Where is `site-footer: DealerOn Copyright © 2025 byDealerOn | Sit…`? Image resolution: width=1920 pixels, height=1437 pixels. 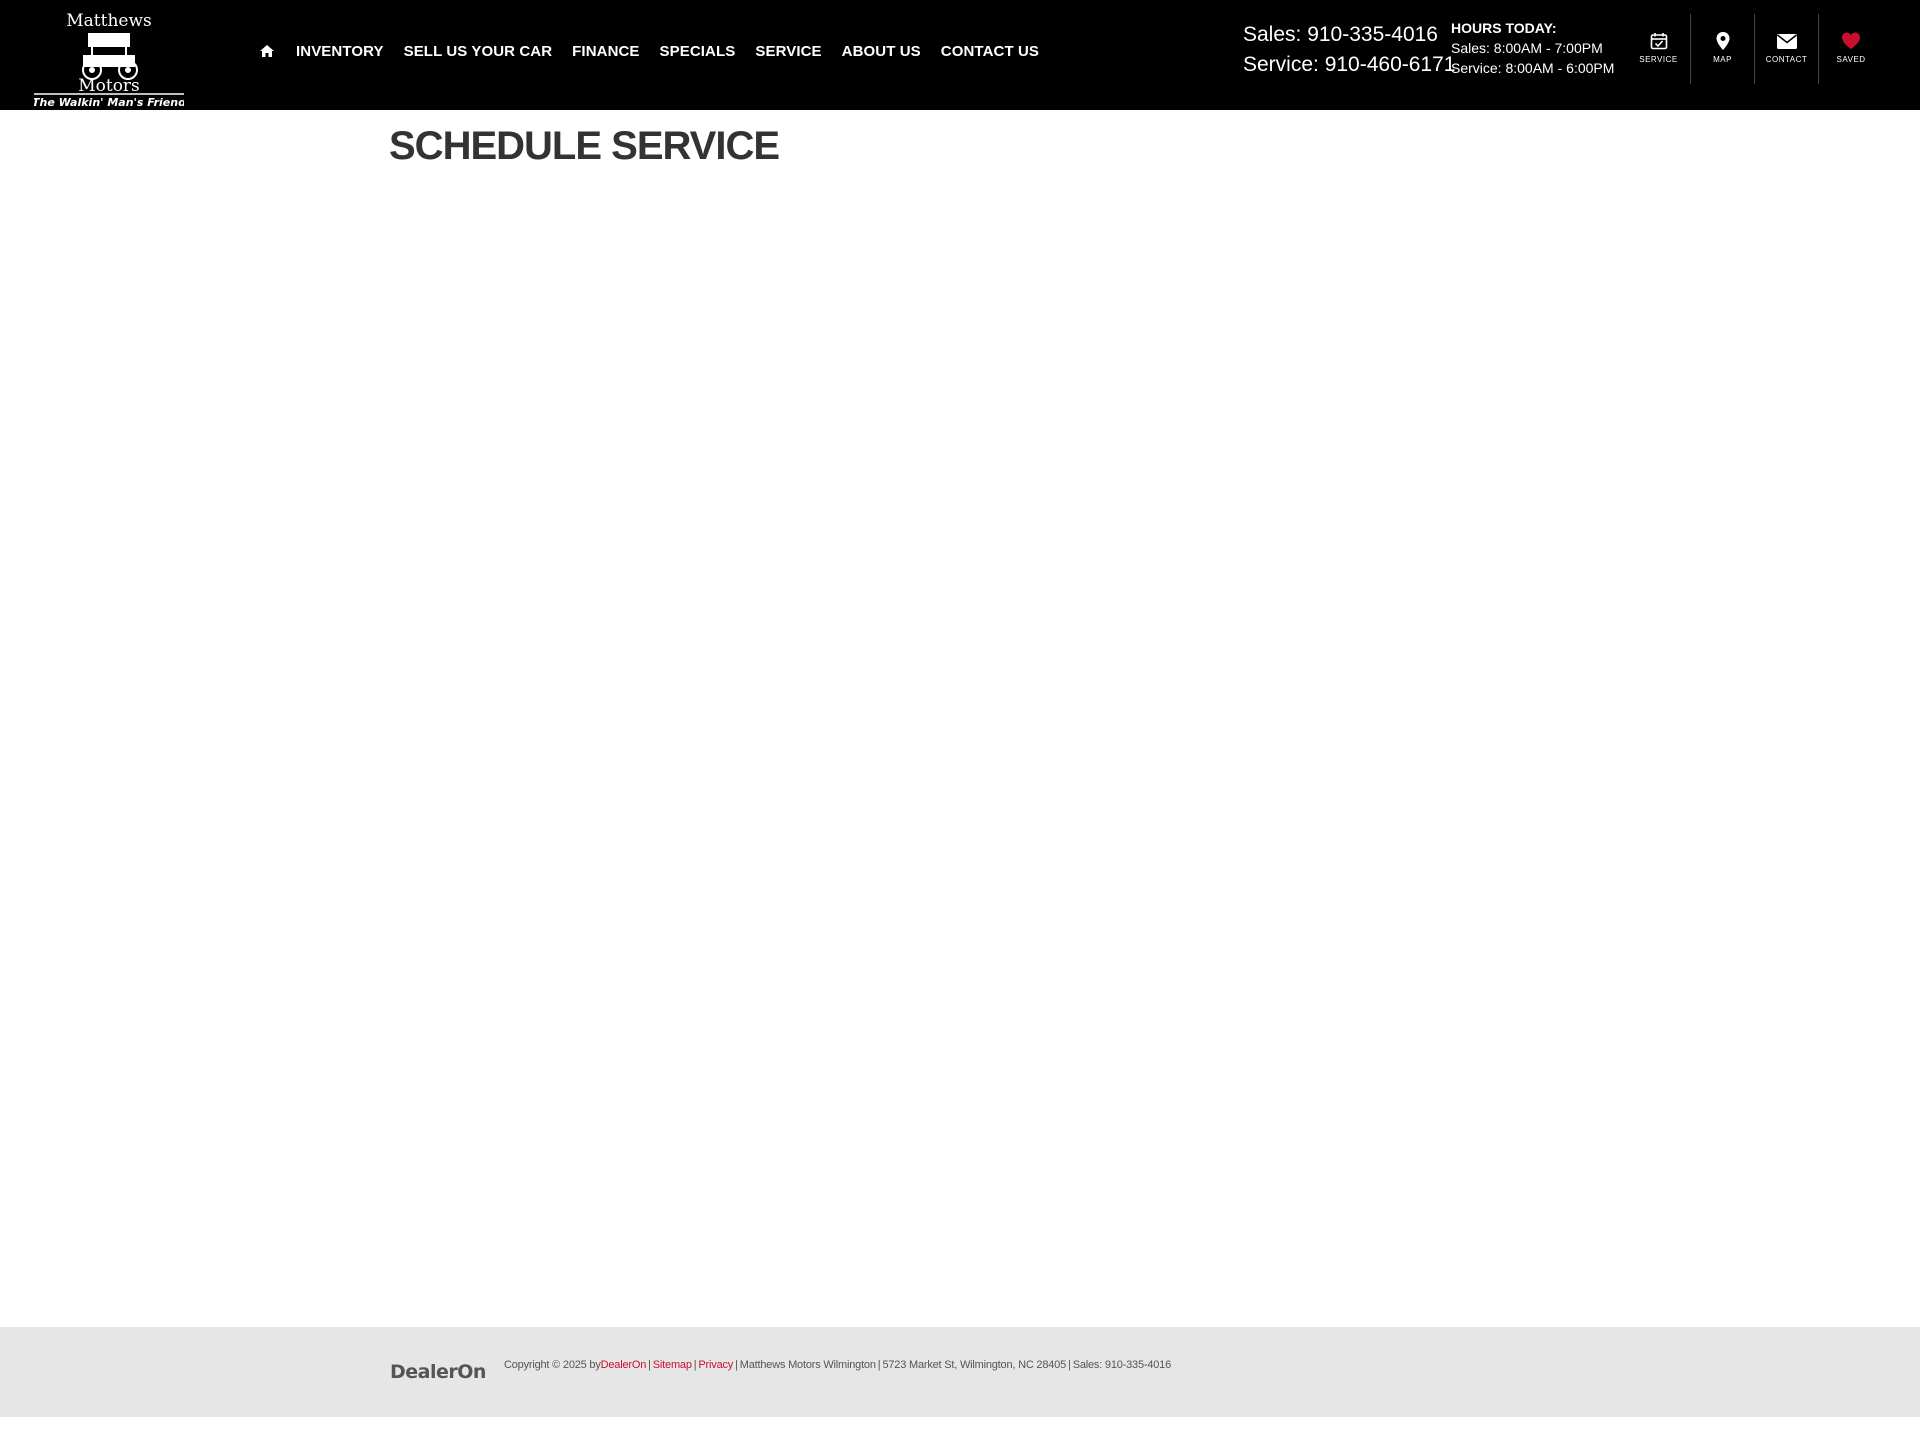 site-footer: DealerOn Copyright © 2025 byDealerOn | Sit… is located at coordinates (960, 1372).